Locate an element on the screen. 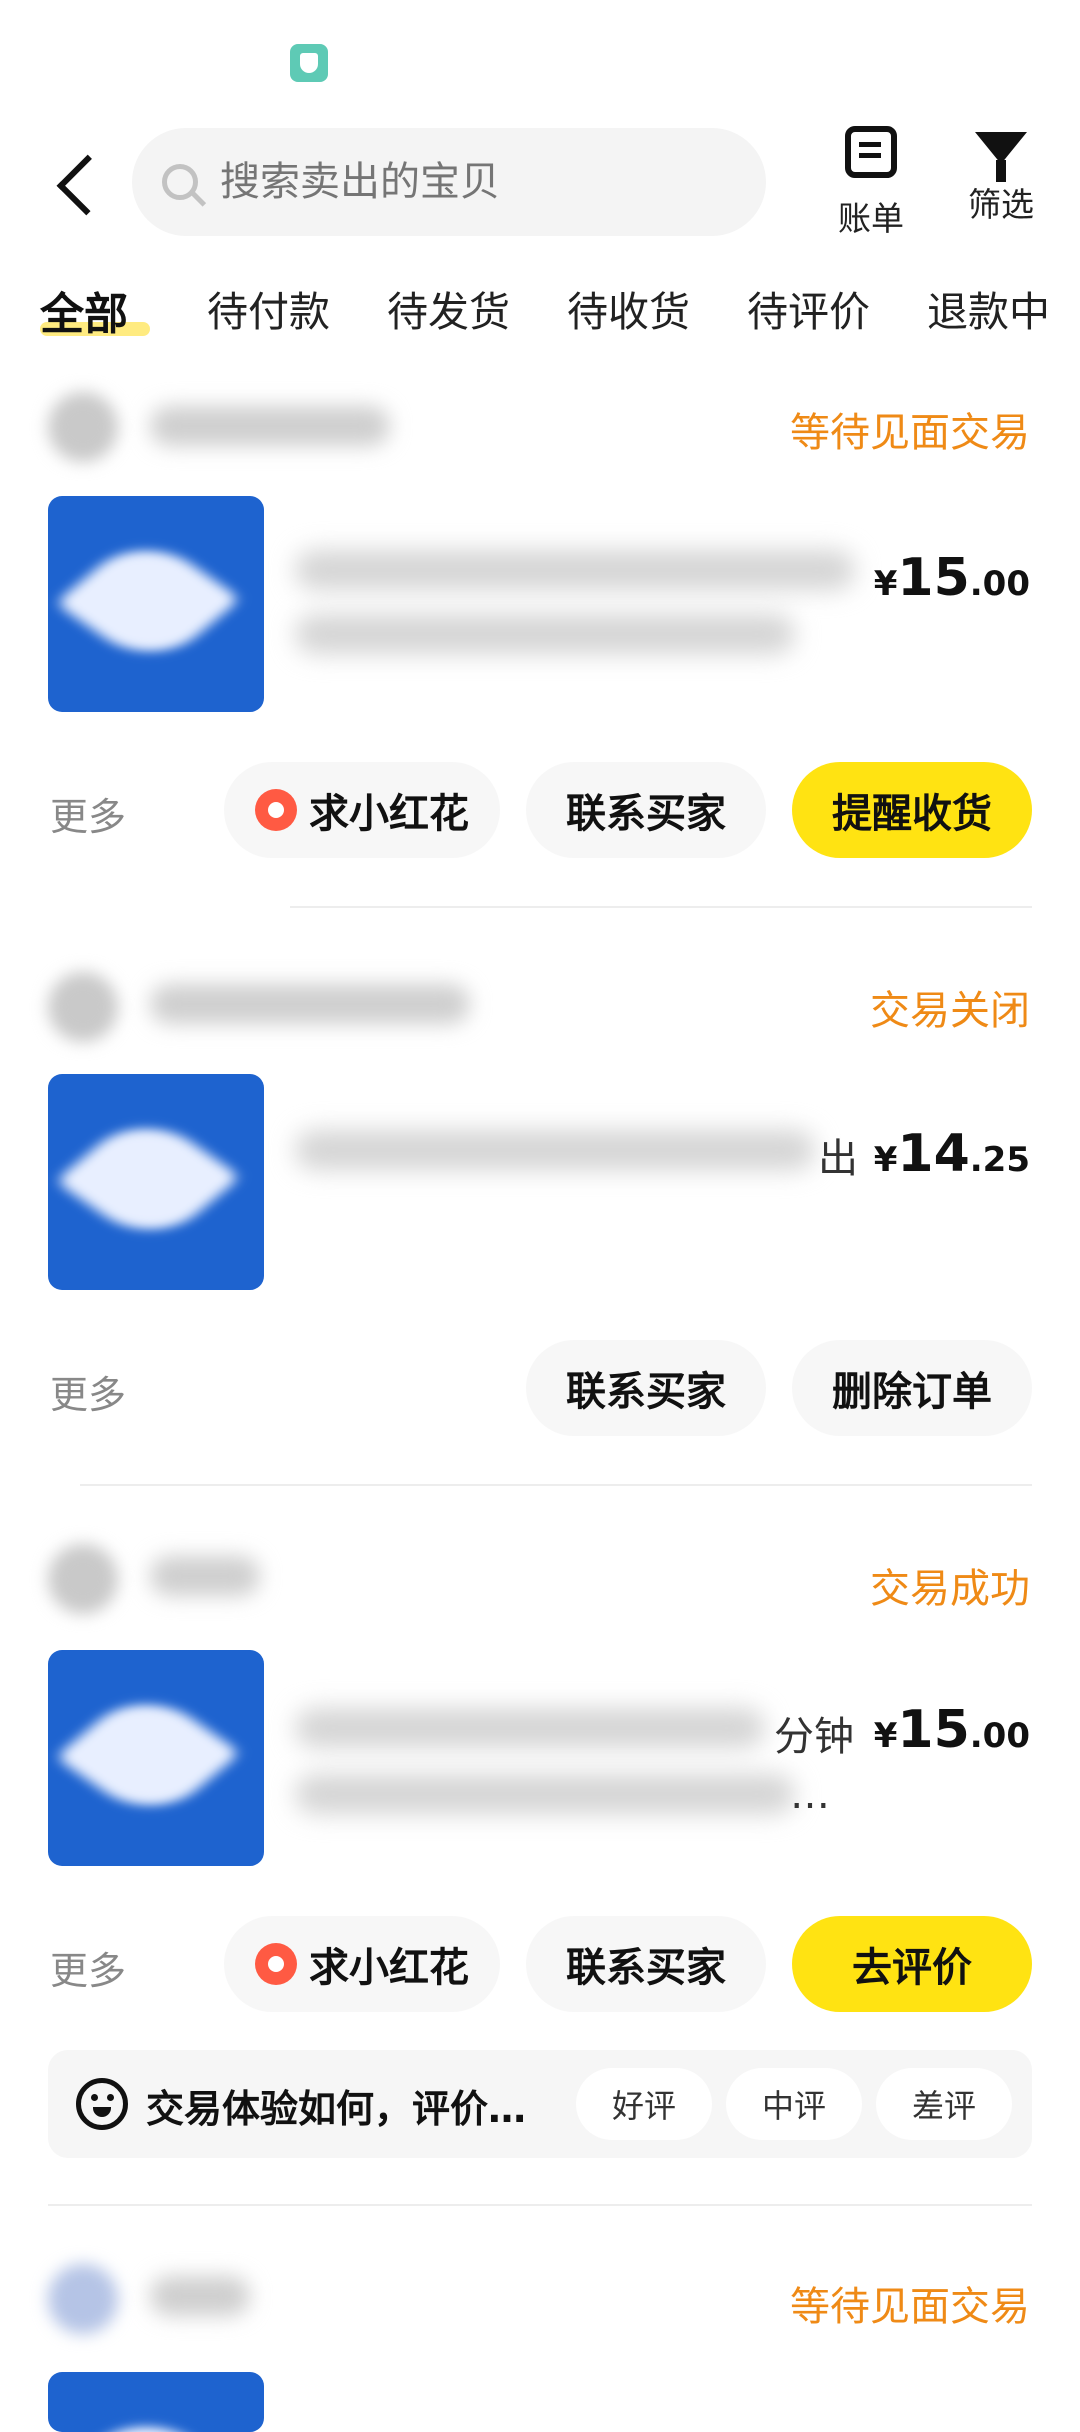 The image size is (1080, 2432). bill-icon is located at coordinates (871, 152).